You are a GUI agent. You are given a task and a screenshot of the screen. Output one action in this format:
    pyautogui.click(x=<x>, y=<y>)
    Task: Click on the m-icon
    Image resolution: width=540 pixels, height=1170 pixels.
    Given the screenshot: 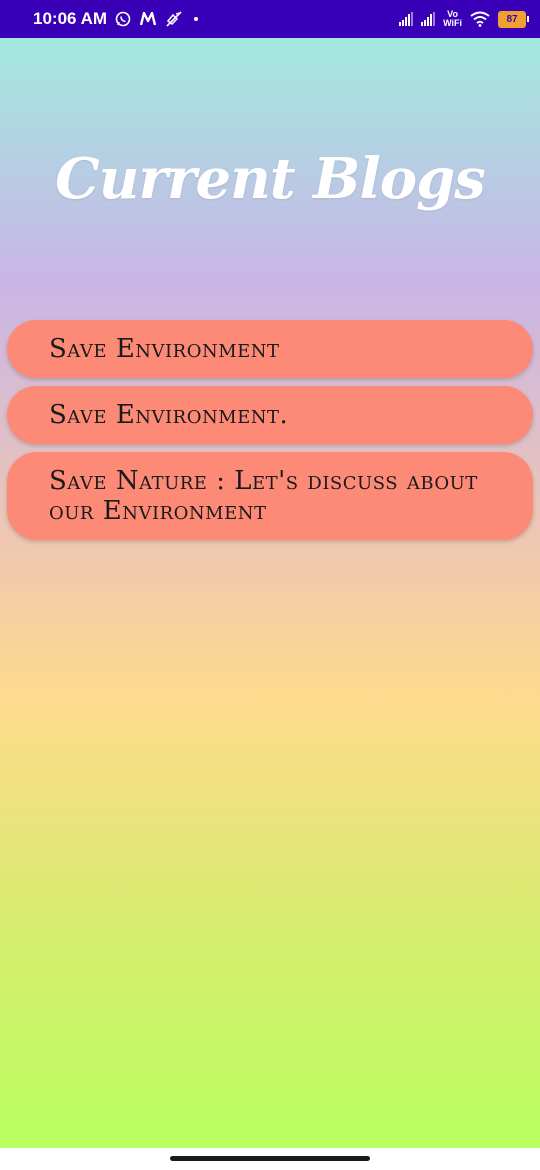 What is the action you would take?
    pyautogui.click(x=148, y=19)
    